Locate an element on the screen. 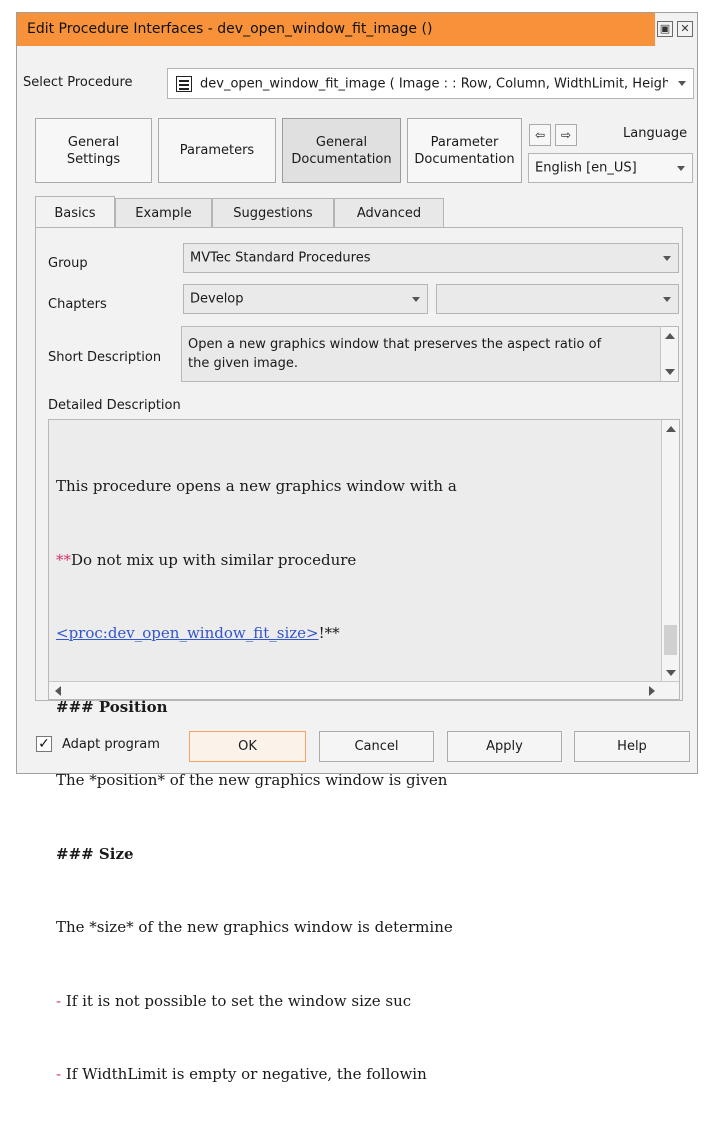  language-value: English [en_US] is located at coordinates (586, 168).